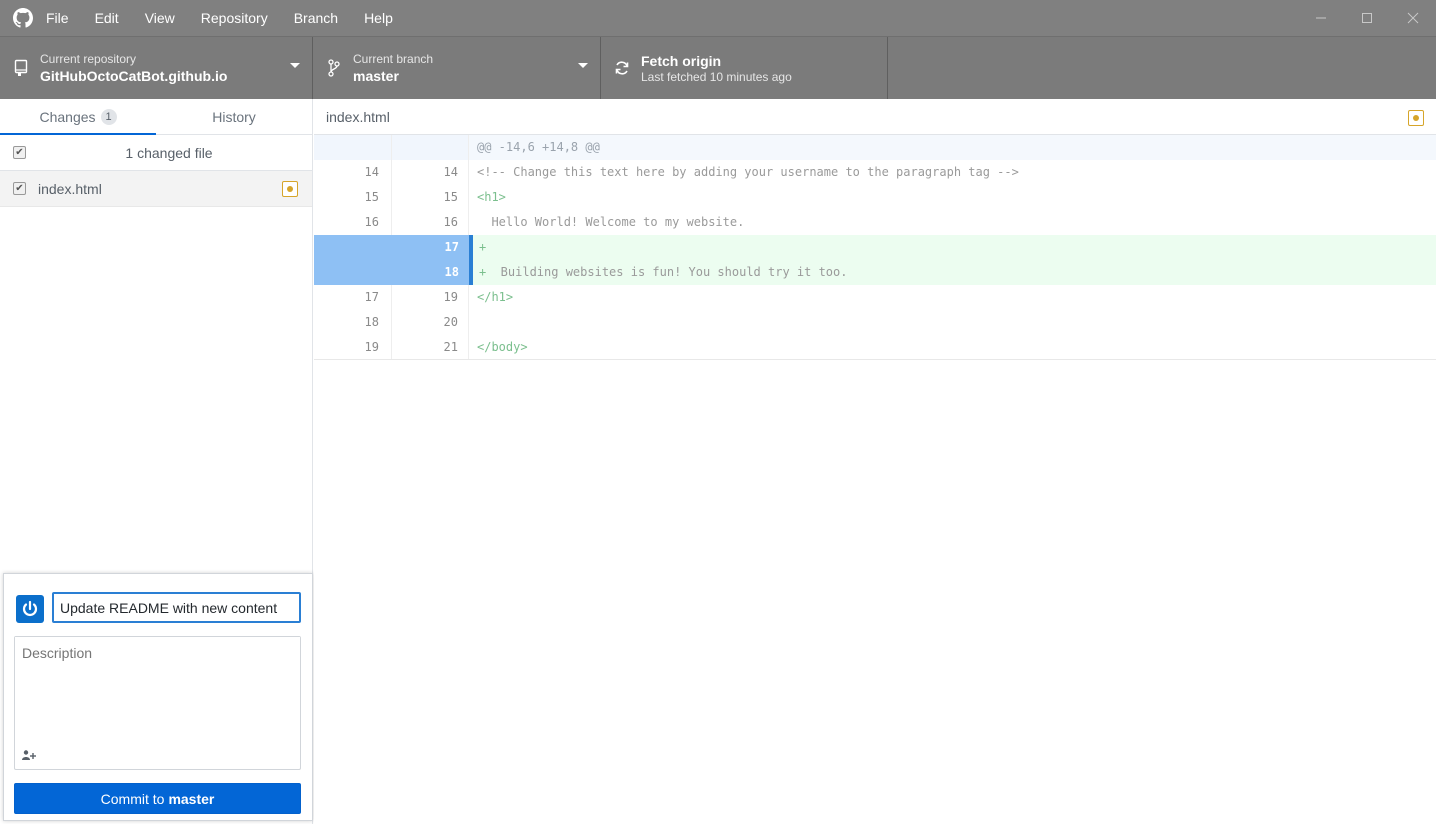 The image size is (1436, 824). I want to click on commit-summary-input, so click(176, 607).